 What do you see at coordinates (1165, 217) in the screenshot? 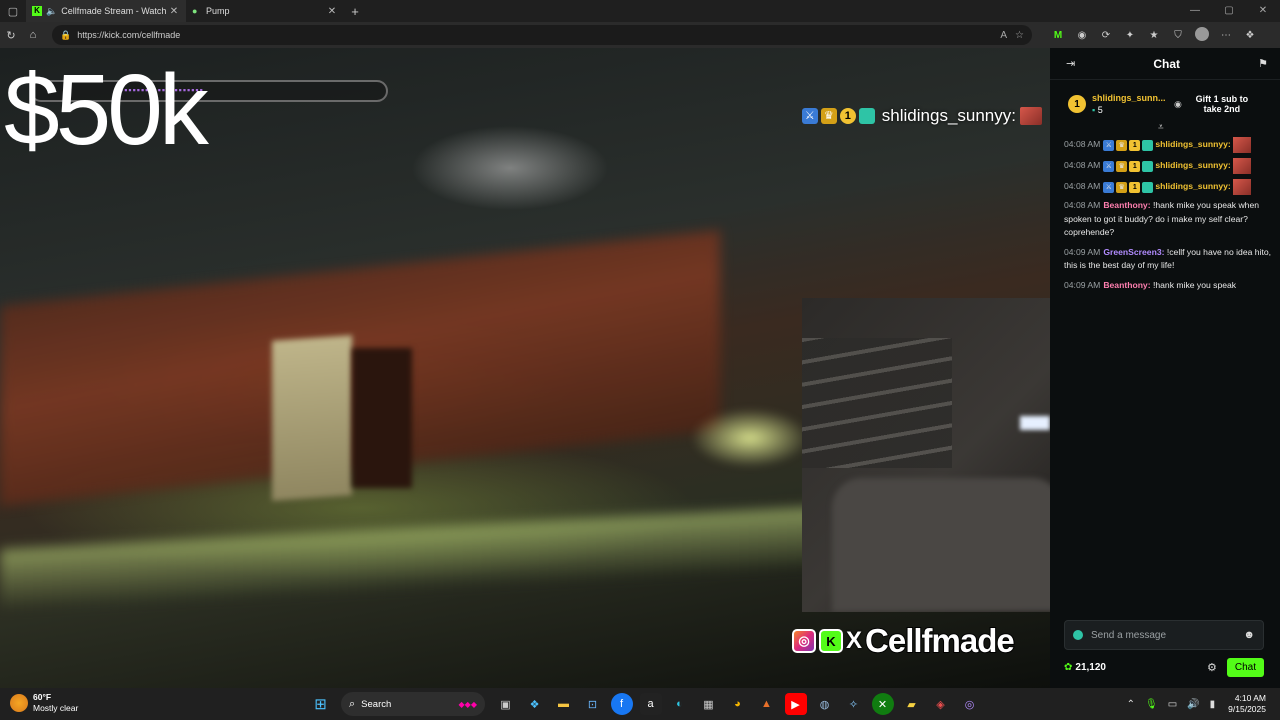
I see `chat-messages: 04:08 AM ⚔ ♛ 1 shlidings_sunnyy` at bounding box center [1165, 217].